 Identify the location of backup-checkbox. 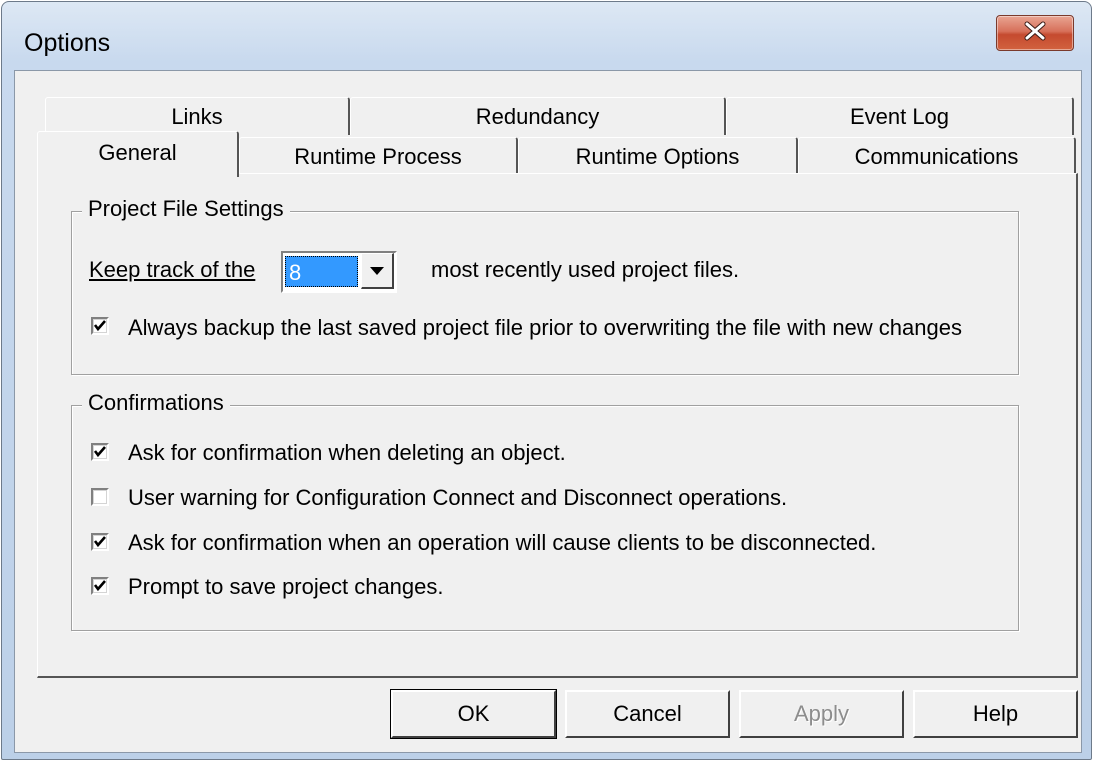
(100, 326).